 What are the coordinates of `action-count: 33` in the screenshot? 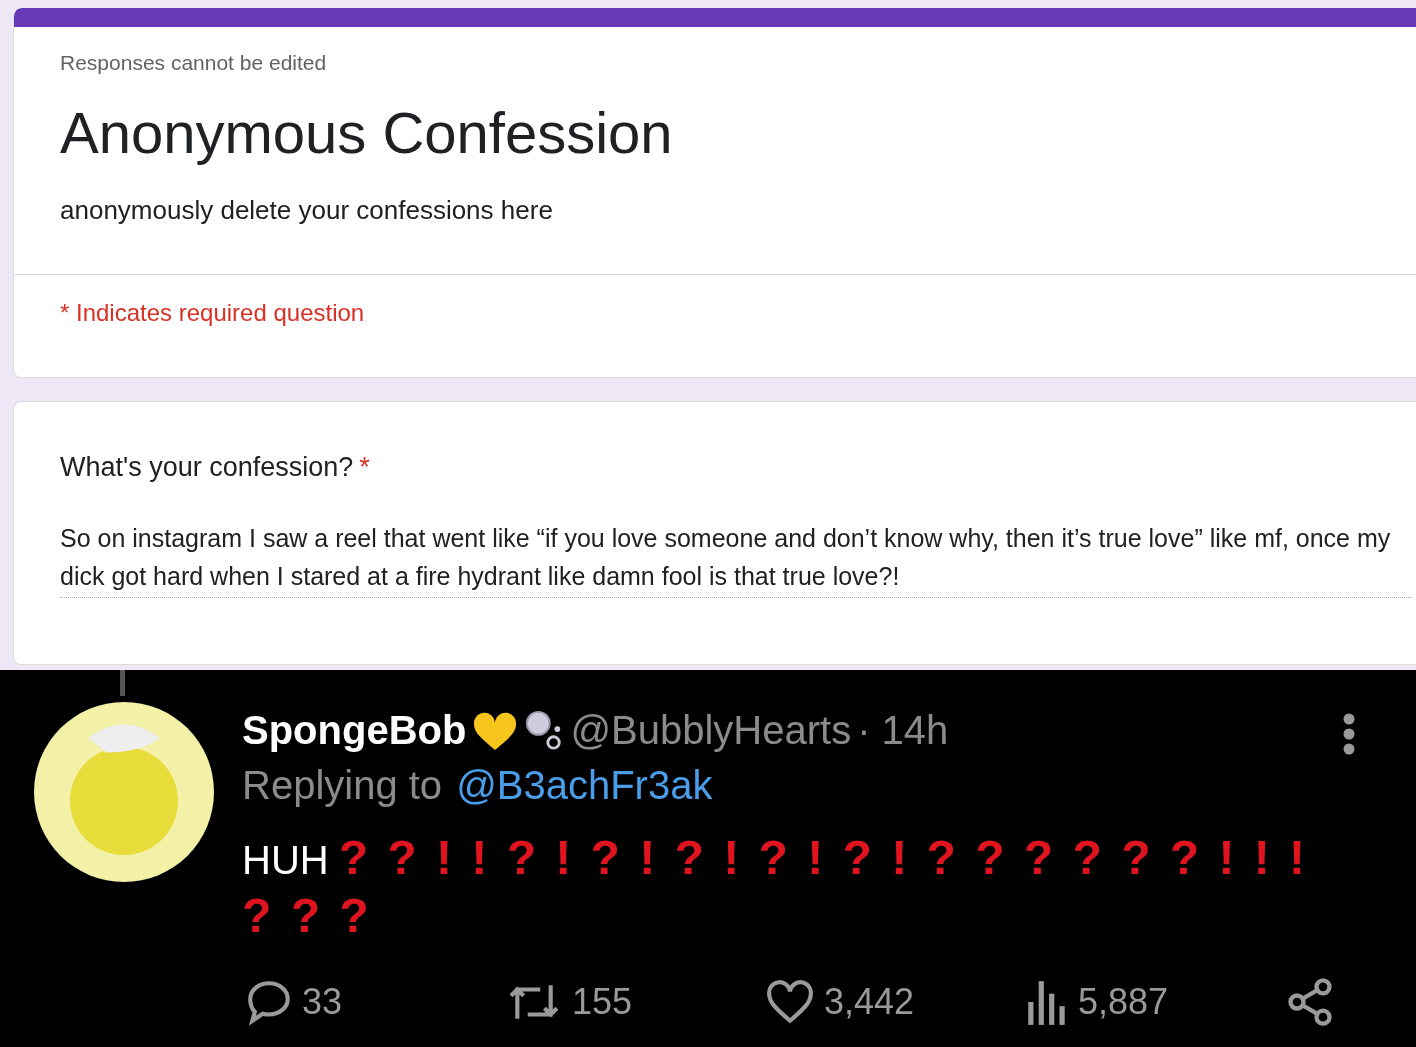 It's located at (322, 1002).